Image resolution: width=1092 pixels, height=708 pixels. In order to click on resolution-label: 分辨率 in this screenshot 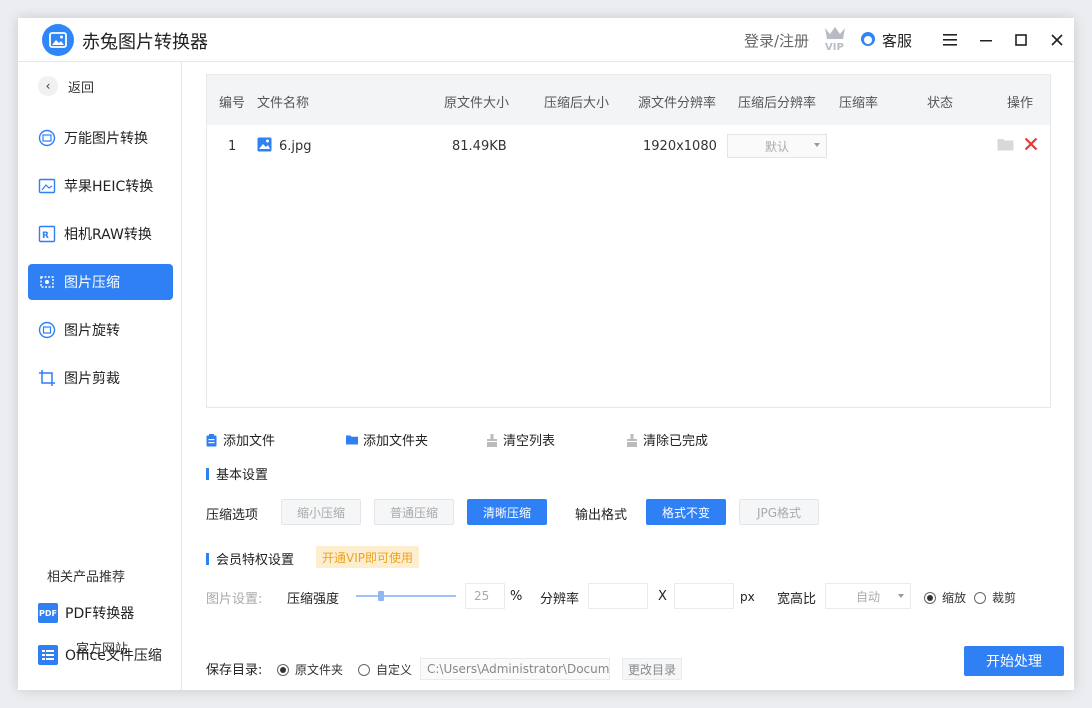, I will do `click(560, 599)`.